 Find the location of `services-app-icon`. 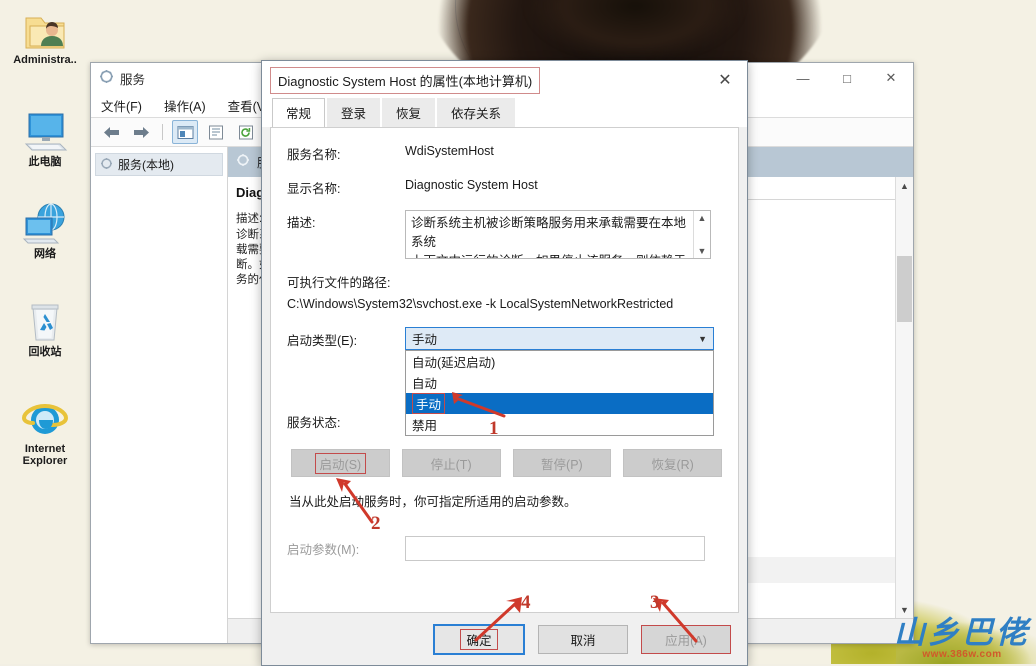

services-app-icon is located at coordinates (106, 78).